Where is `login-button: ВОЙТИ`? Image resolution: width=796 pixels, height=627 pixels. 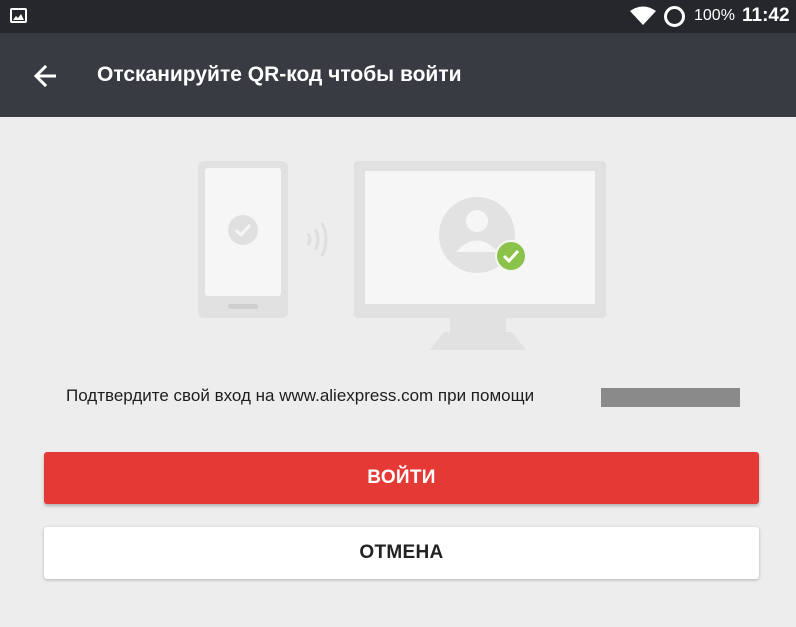
login-button: ВОЙТИ is located at coordinates (401, 478).